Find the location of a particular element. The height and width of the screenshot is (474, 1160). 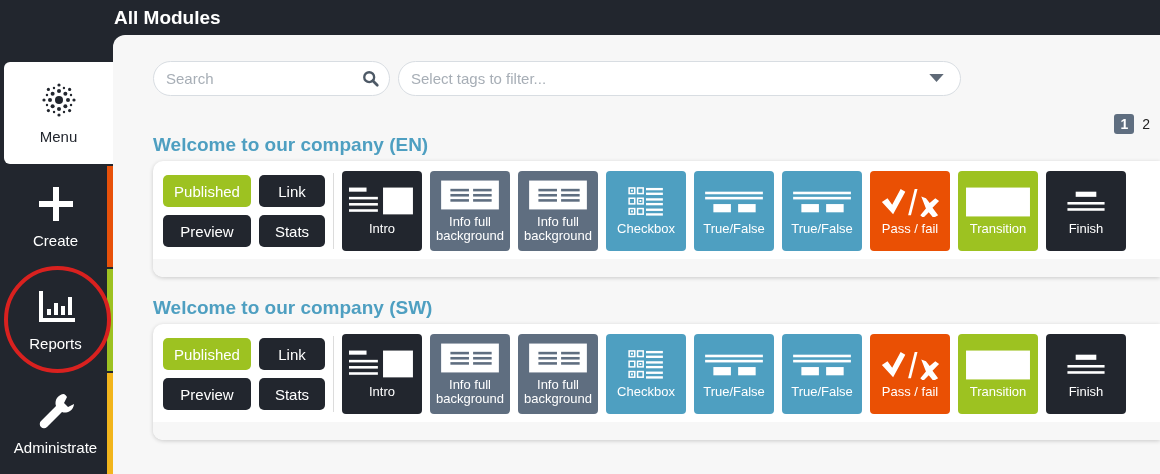

search-field: Search is located at coordinates (271, 78).